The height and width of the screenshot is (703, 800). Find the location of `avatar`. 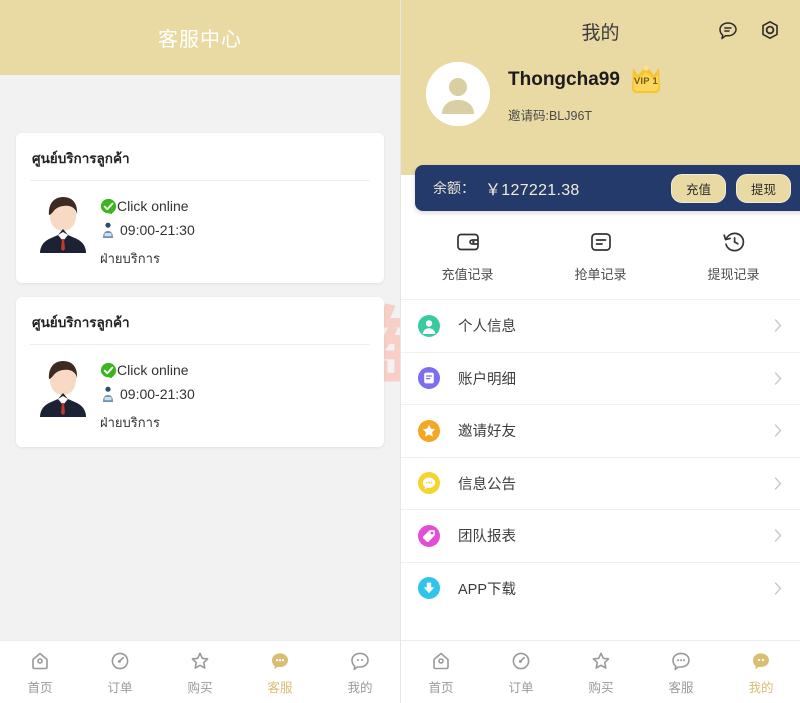

avatar is located at coordinates (458, 94).